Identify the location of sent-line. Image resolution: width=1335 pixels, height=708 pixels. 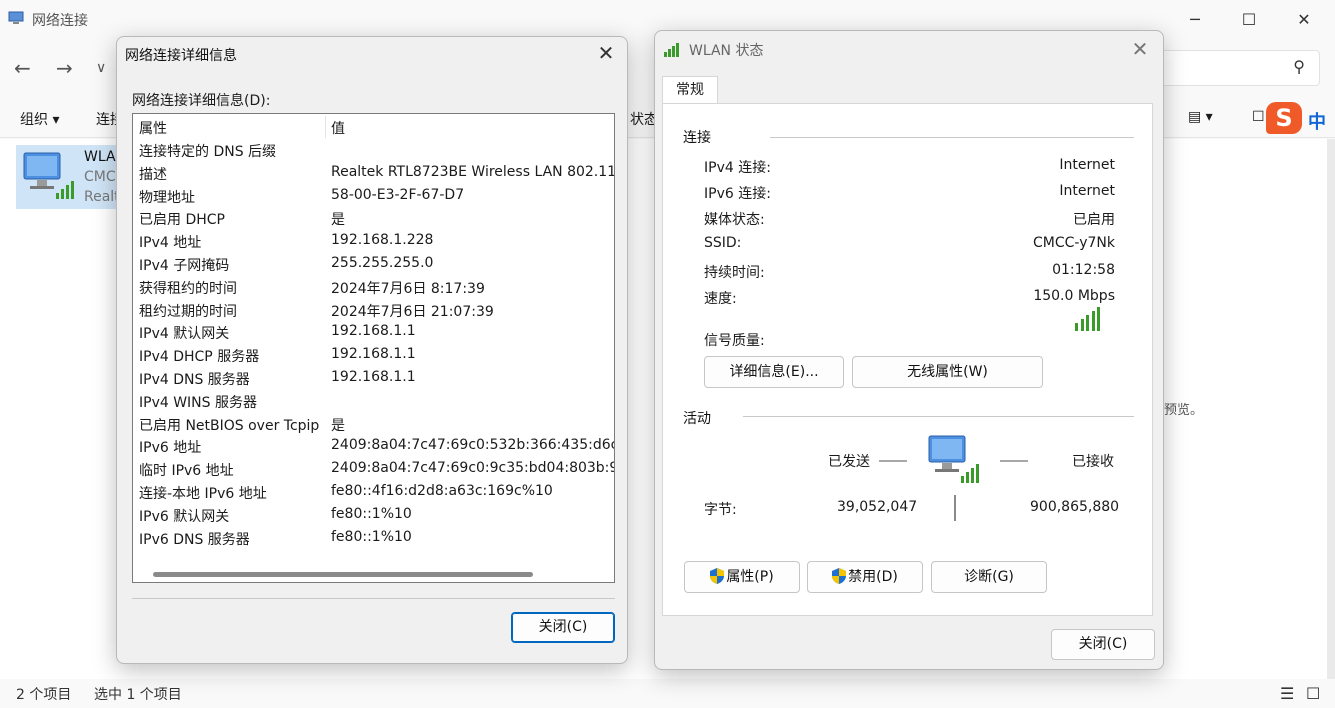
(893, 461).